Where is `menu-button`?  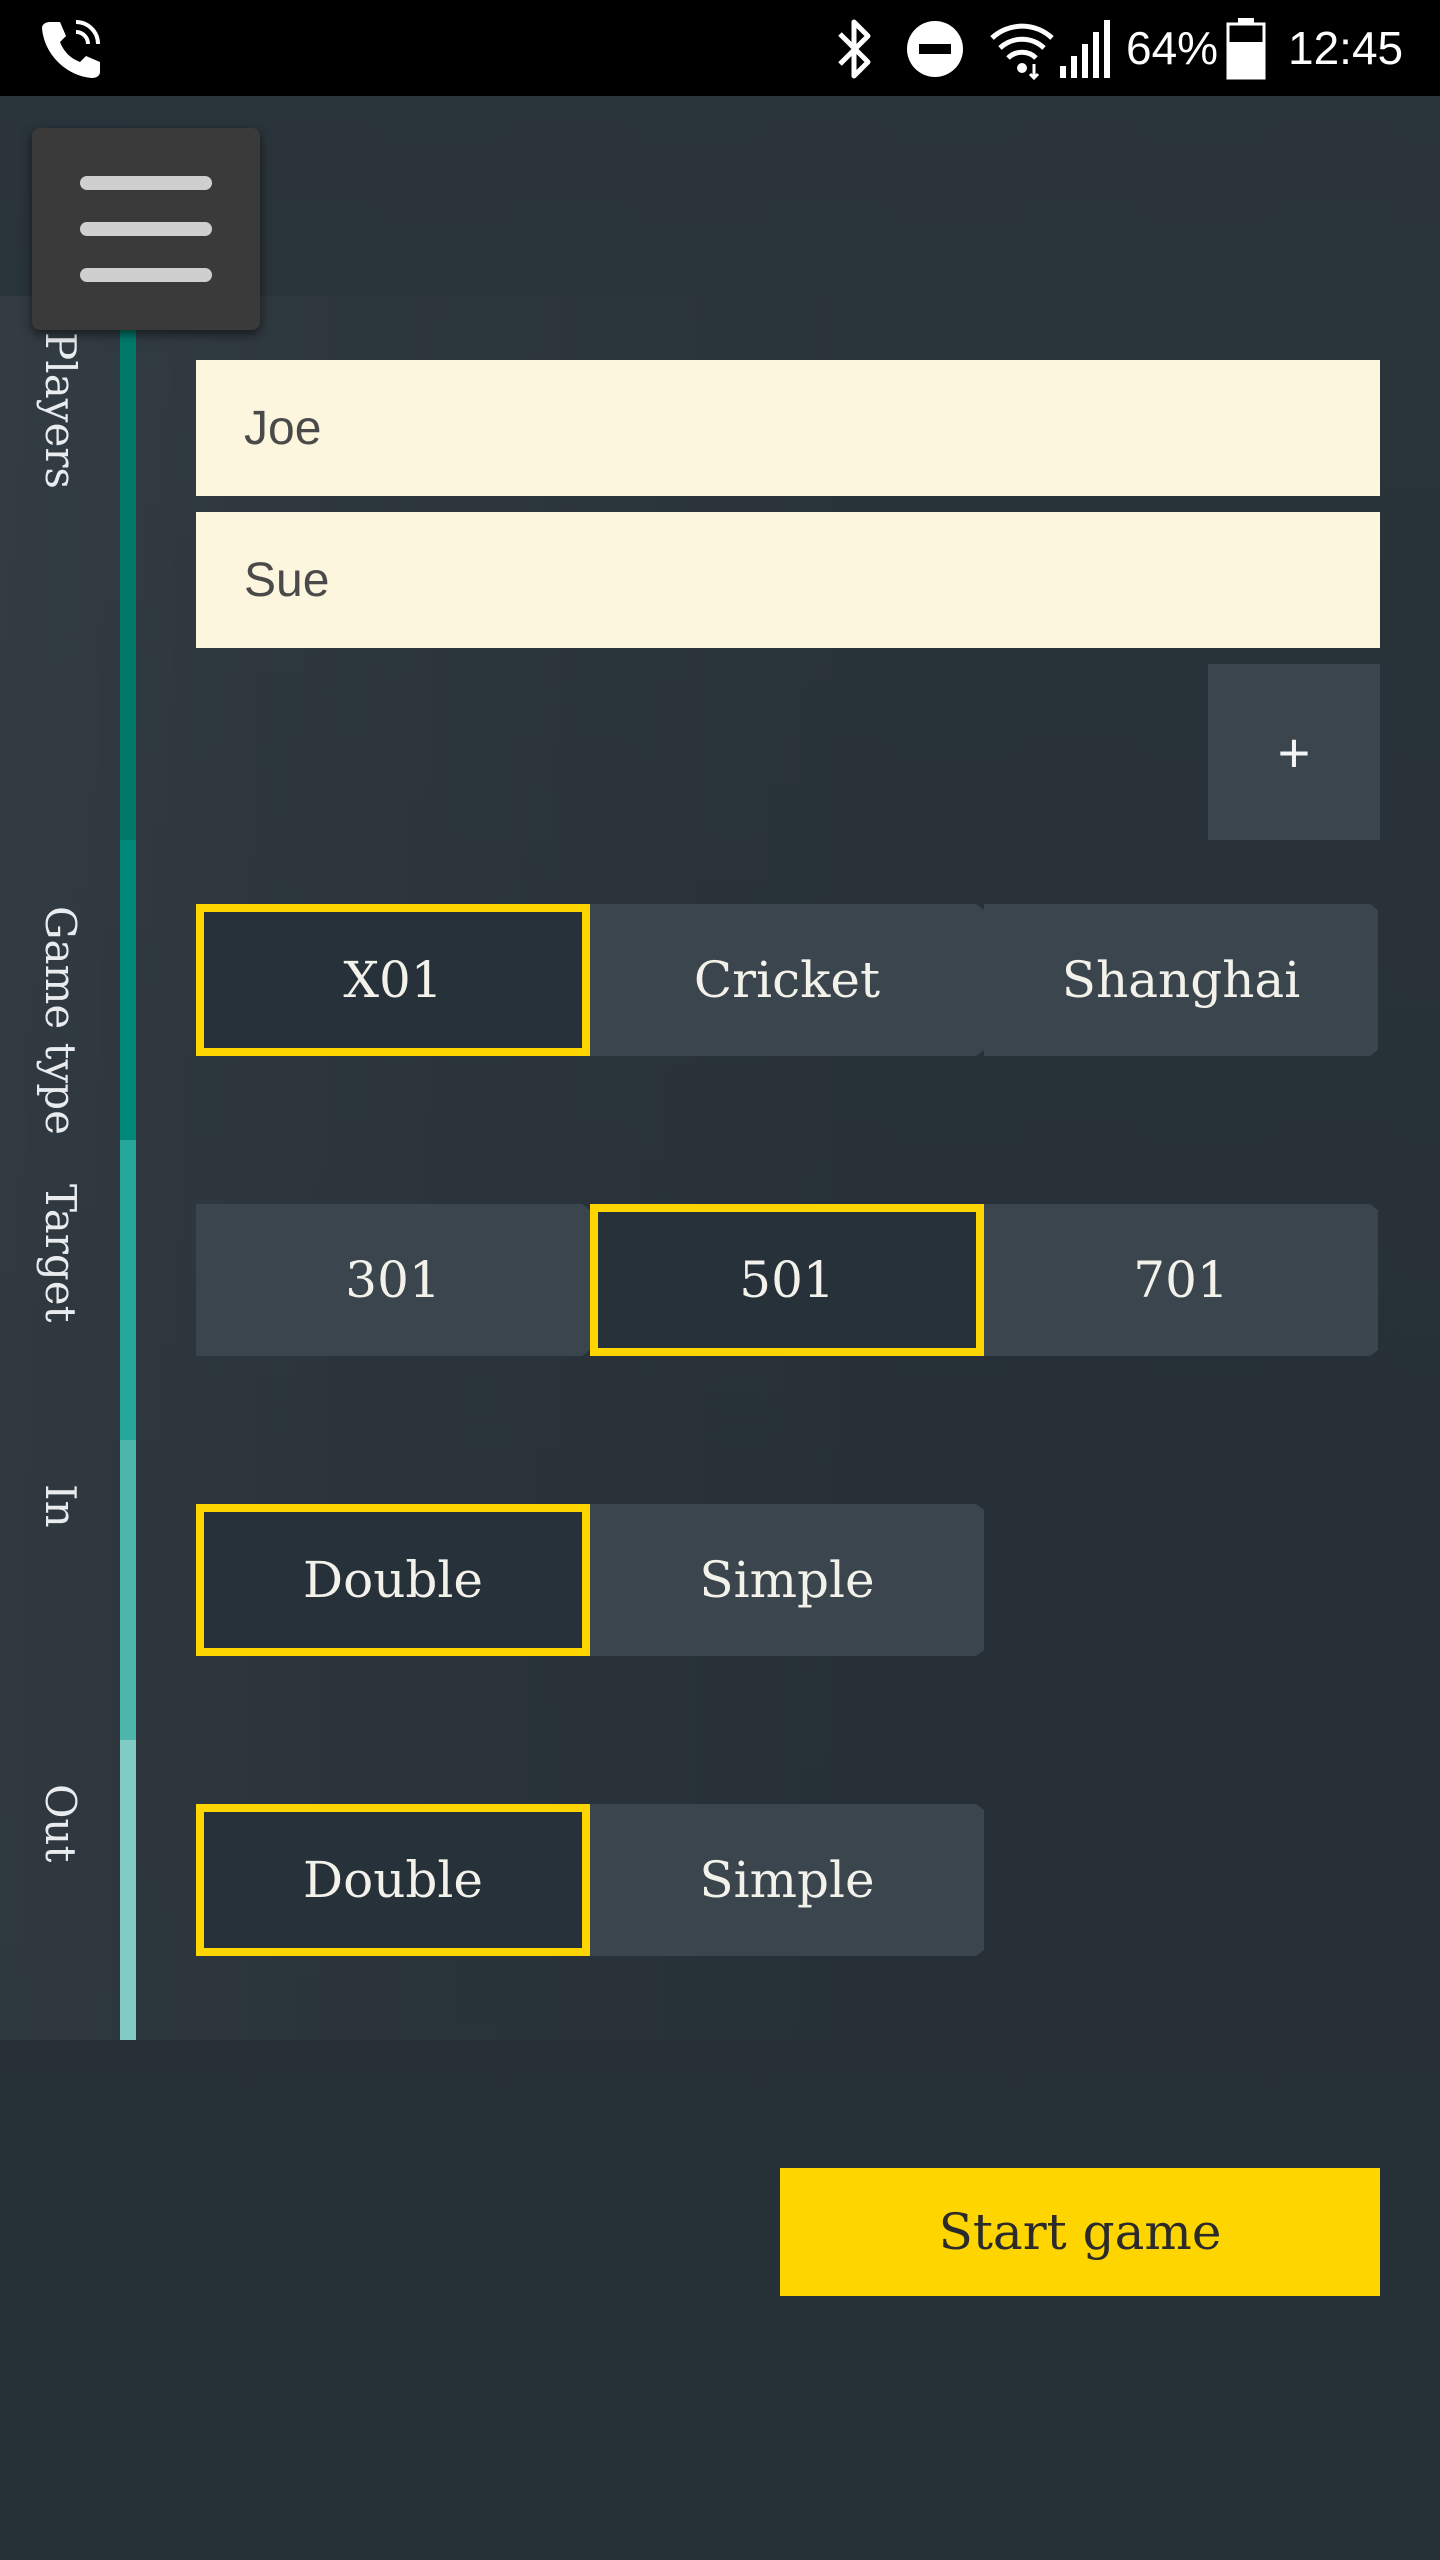 menu-button is located at coordinates (146, 229).